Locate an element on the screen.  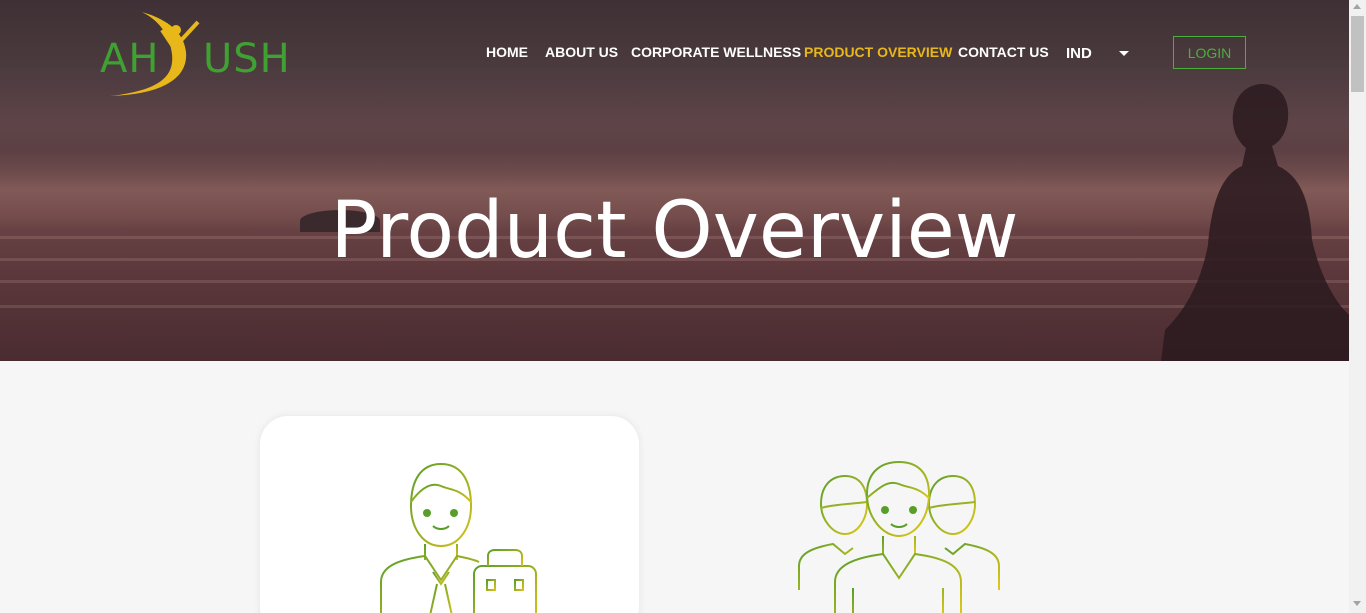
group-of-people-icon is located at coordinates (899, 536).